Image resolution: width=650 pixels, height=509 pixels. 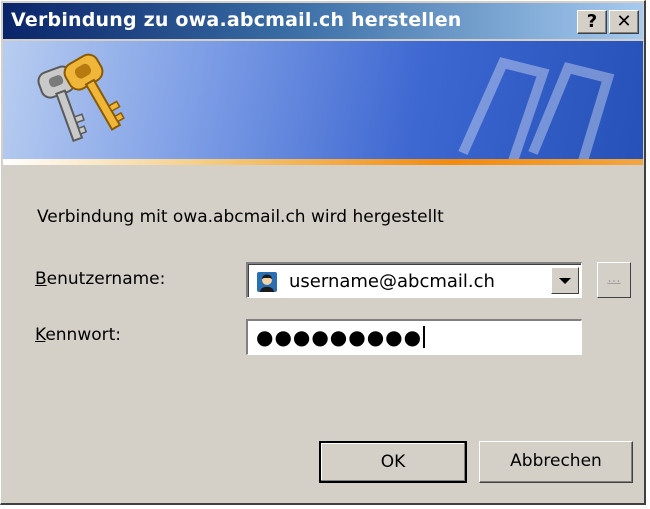 I want to click on password-label-text: ennwort:, so click(x=83, y=335).